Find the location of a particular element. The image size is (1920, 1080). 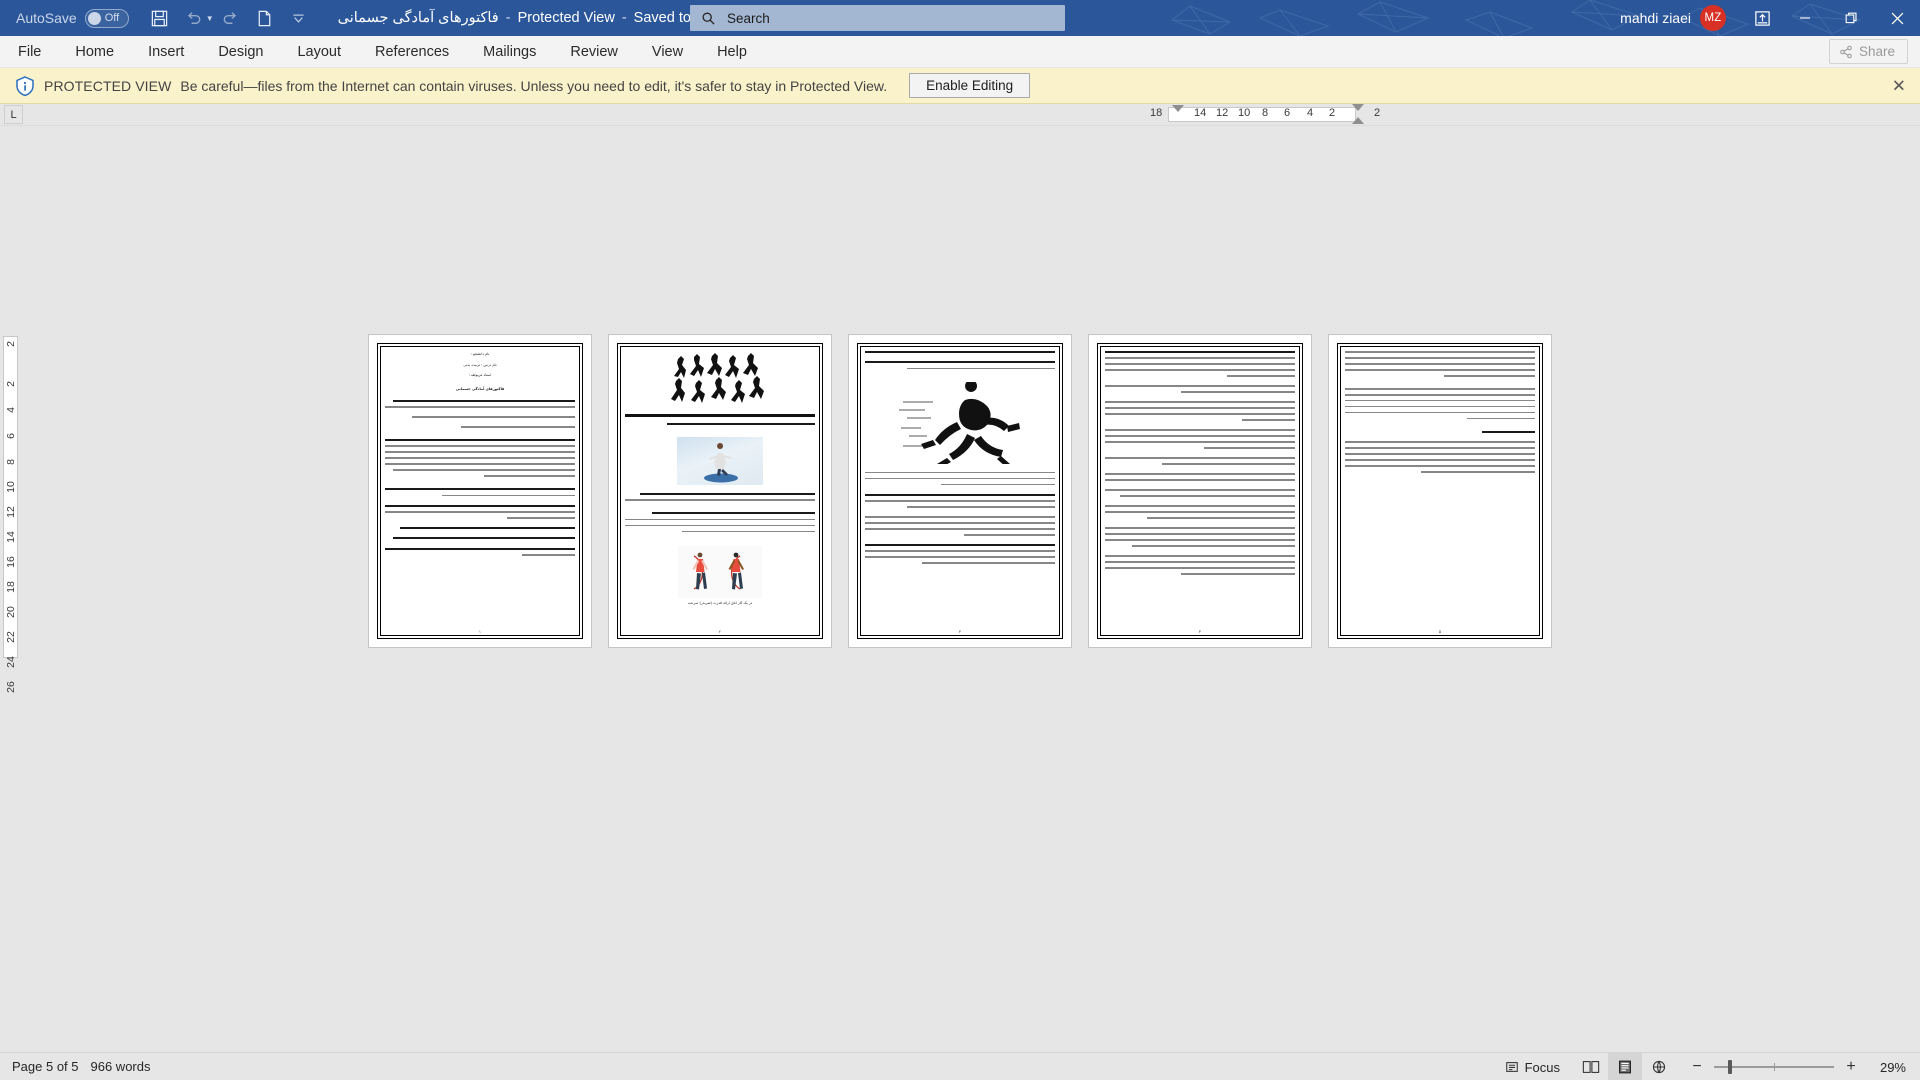

undo-dropdown-caret-icon: ▼ is located at coordinates (210, 18).